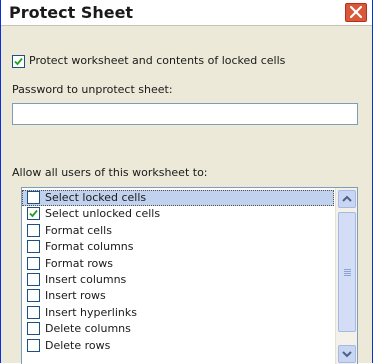 This screenshot has height=364, width=375. Describe the element at coordinates (186, 12) in the screenshot. I see `title-bar: Protect Sheet` at that location.